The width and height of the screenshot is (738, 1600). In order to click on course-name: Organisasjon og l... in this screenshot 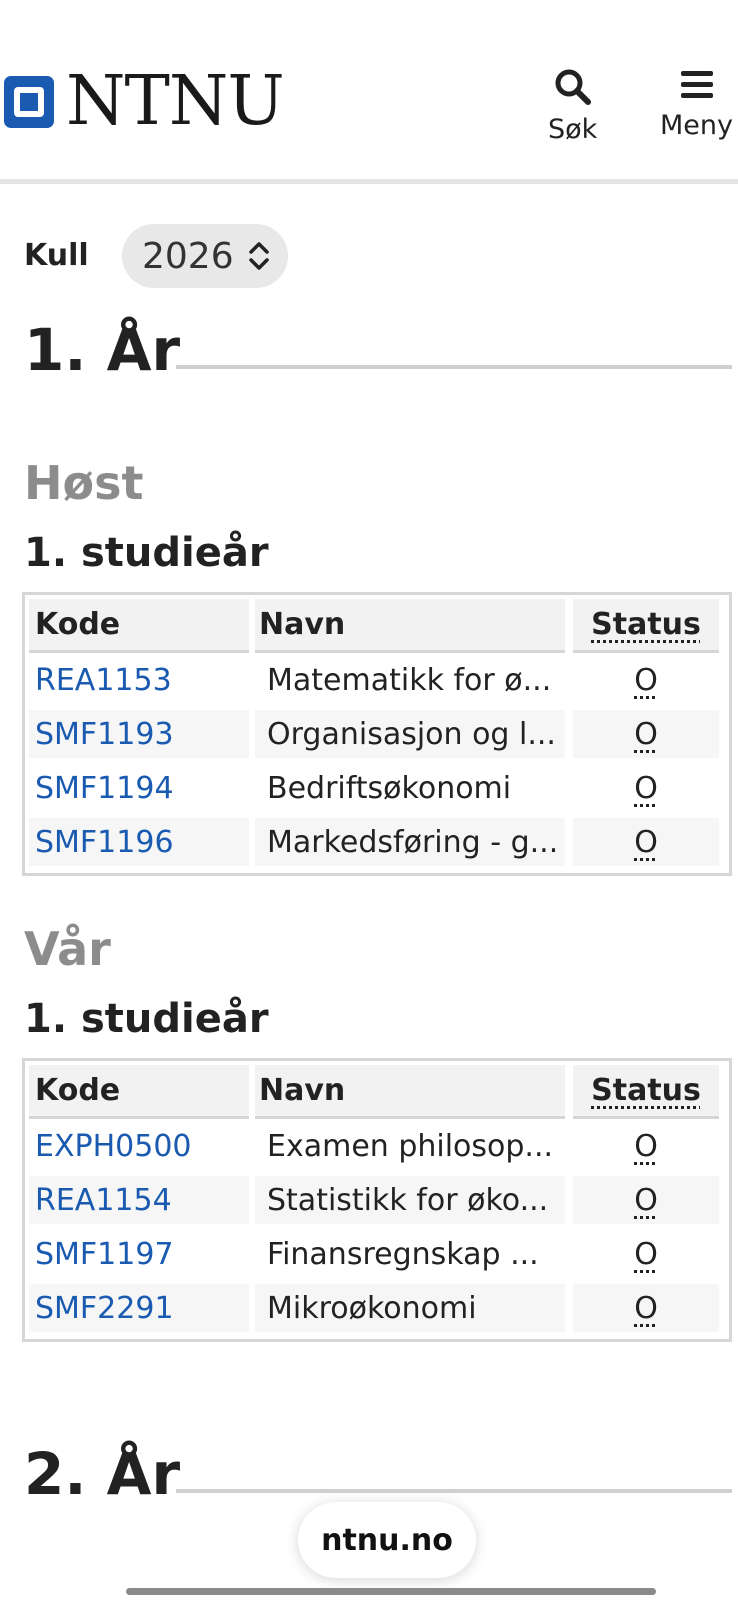, I will do `click(410, 734)`.